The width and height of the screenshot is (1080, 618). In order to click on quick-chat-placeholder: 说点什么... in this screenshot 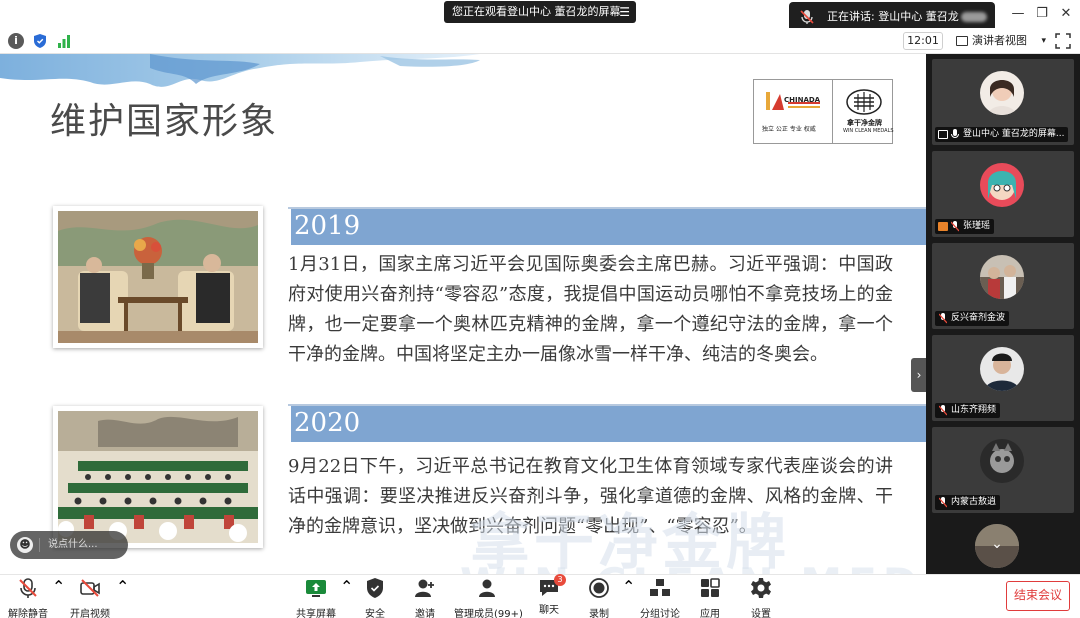, I will do `click(73, 544)`.